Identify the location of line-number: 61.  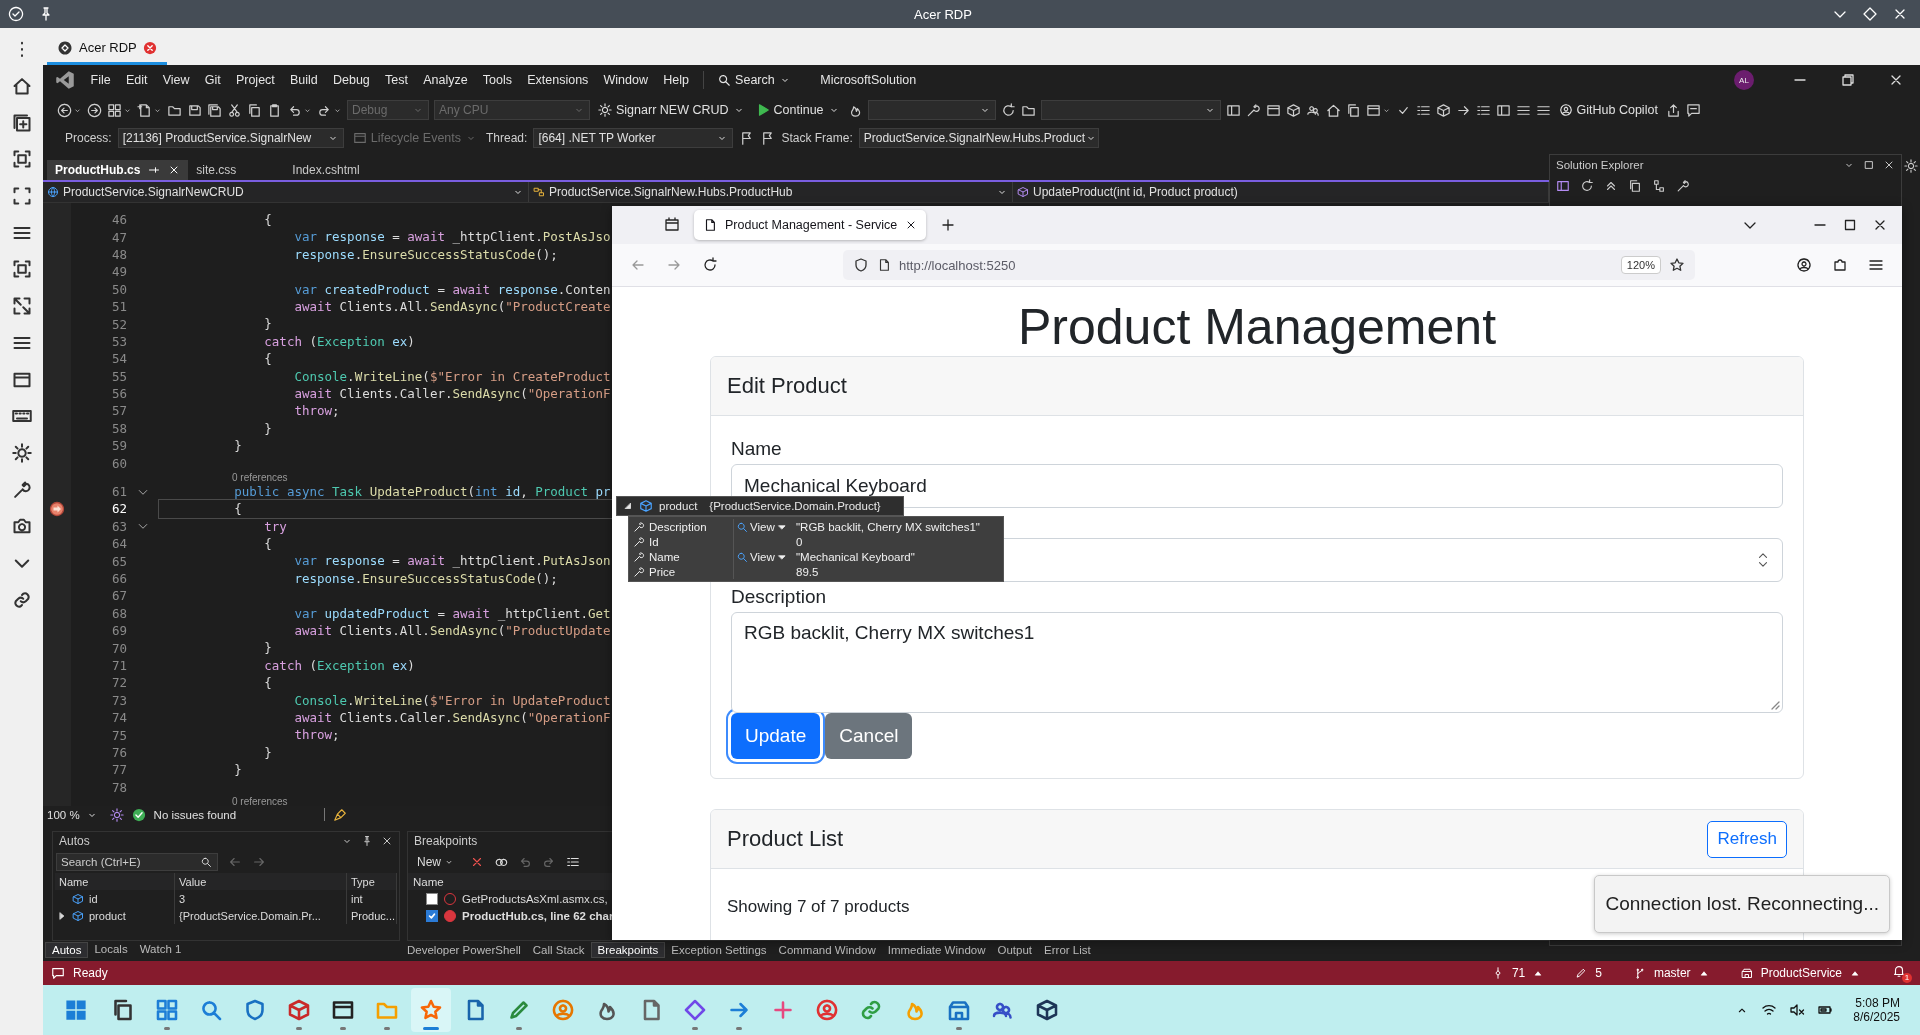
(118, 492).